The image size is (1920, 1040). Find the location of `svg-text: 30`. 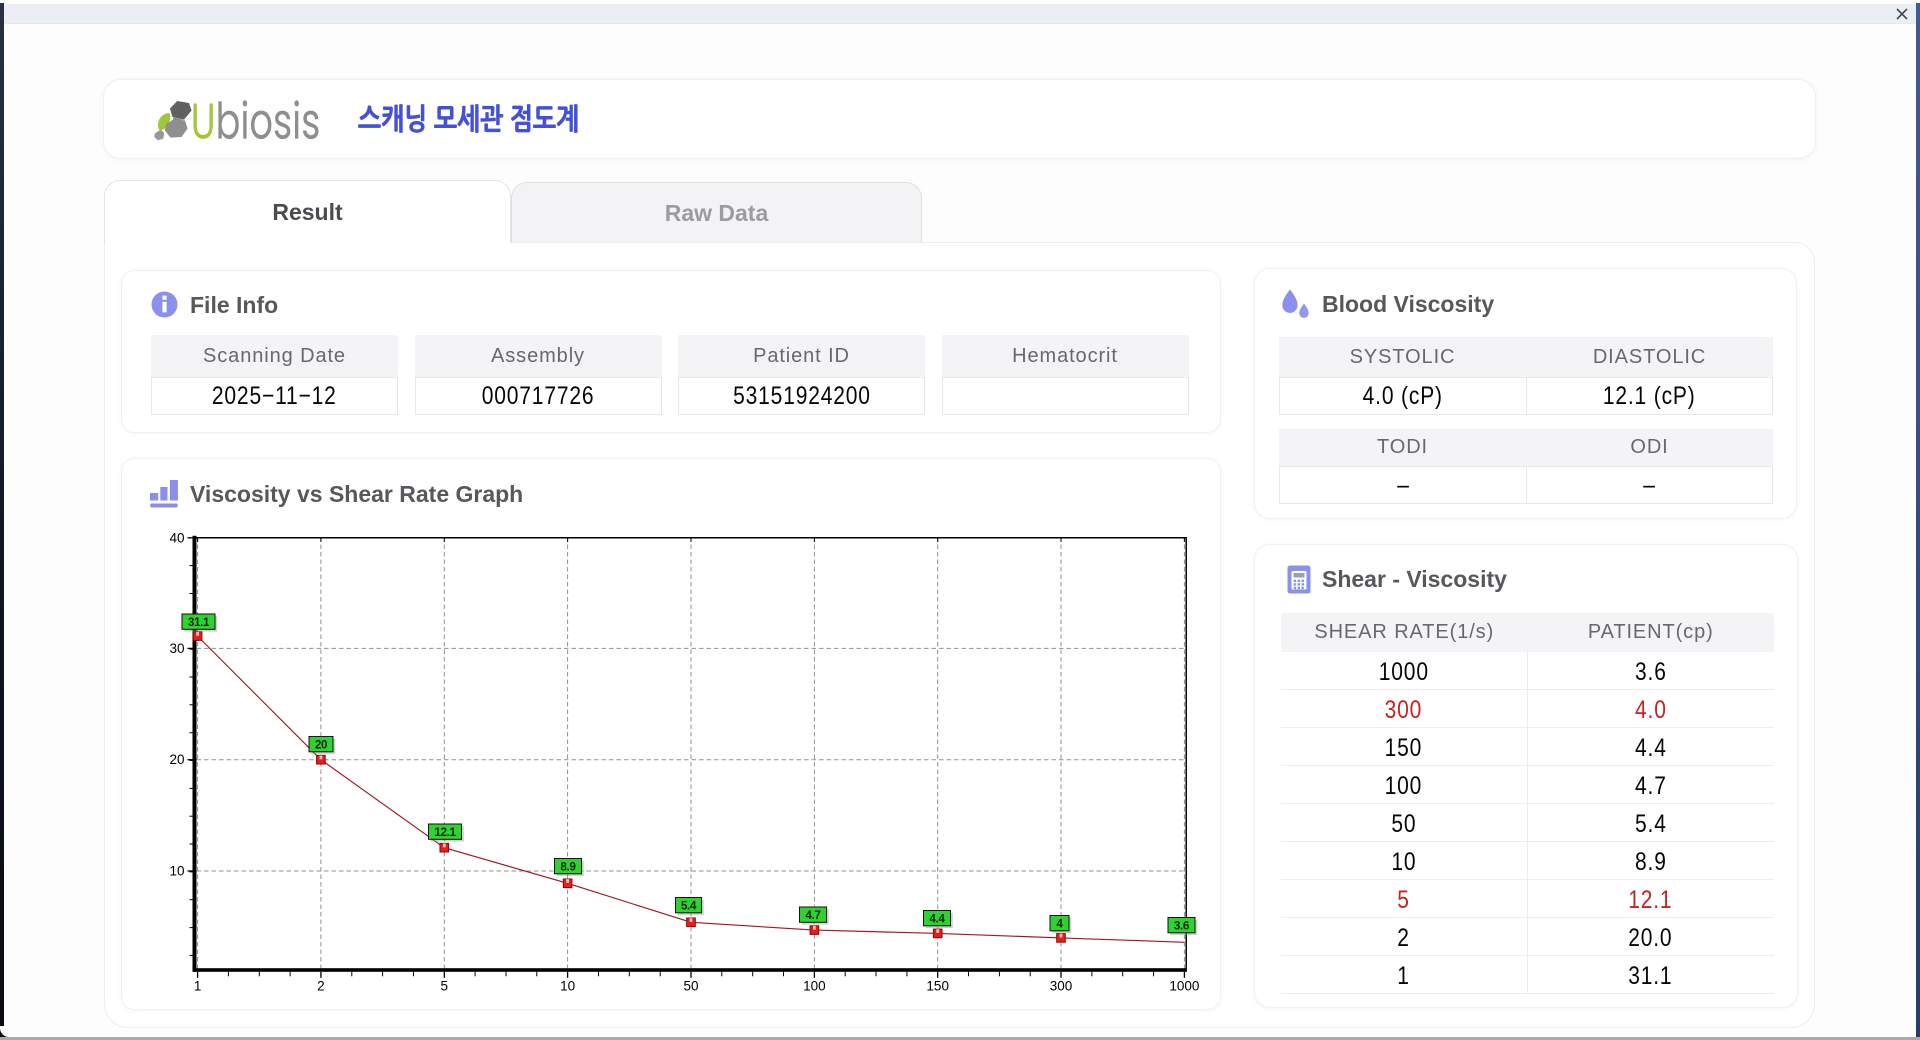

svg-text: 30 is located at coordinates (176, 648).